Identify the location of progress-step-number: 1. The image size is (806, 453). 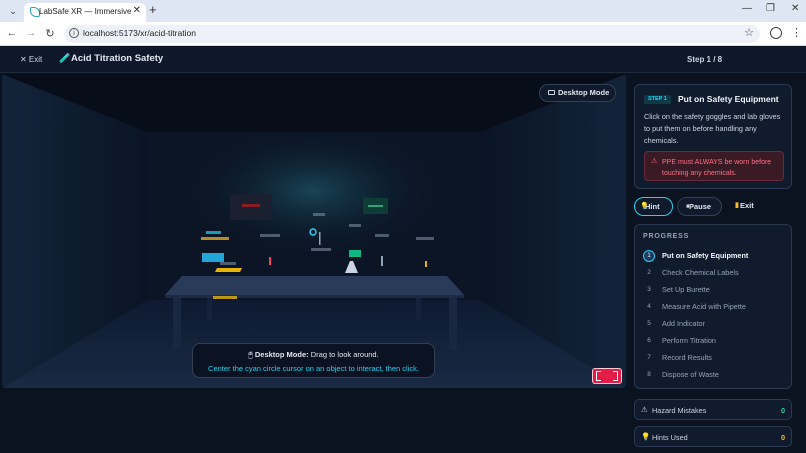
(649, 256).